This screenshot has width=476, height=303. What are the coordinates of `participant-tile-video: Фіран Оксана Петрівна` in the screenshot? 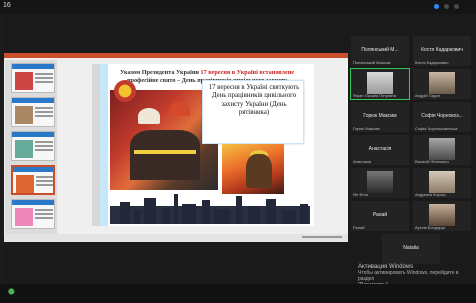 It's located at (380, 84).